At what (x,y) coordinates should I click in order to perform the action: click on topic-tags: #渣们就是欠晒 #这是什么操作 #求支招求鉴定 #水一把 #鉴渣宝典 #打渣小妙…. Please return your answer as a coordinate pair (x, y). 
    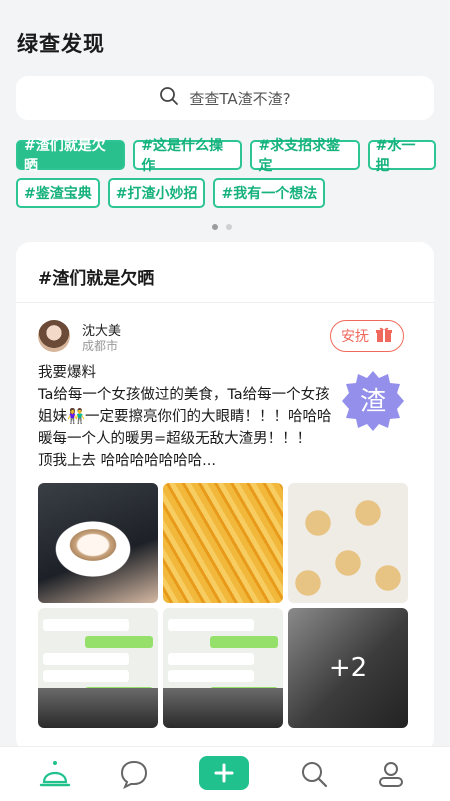
    Looking at the image, I should click on (226, 177).